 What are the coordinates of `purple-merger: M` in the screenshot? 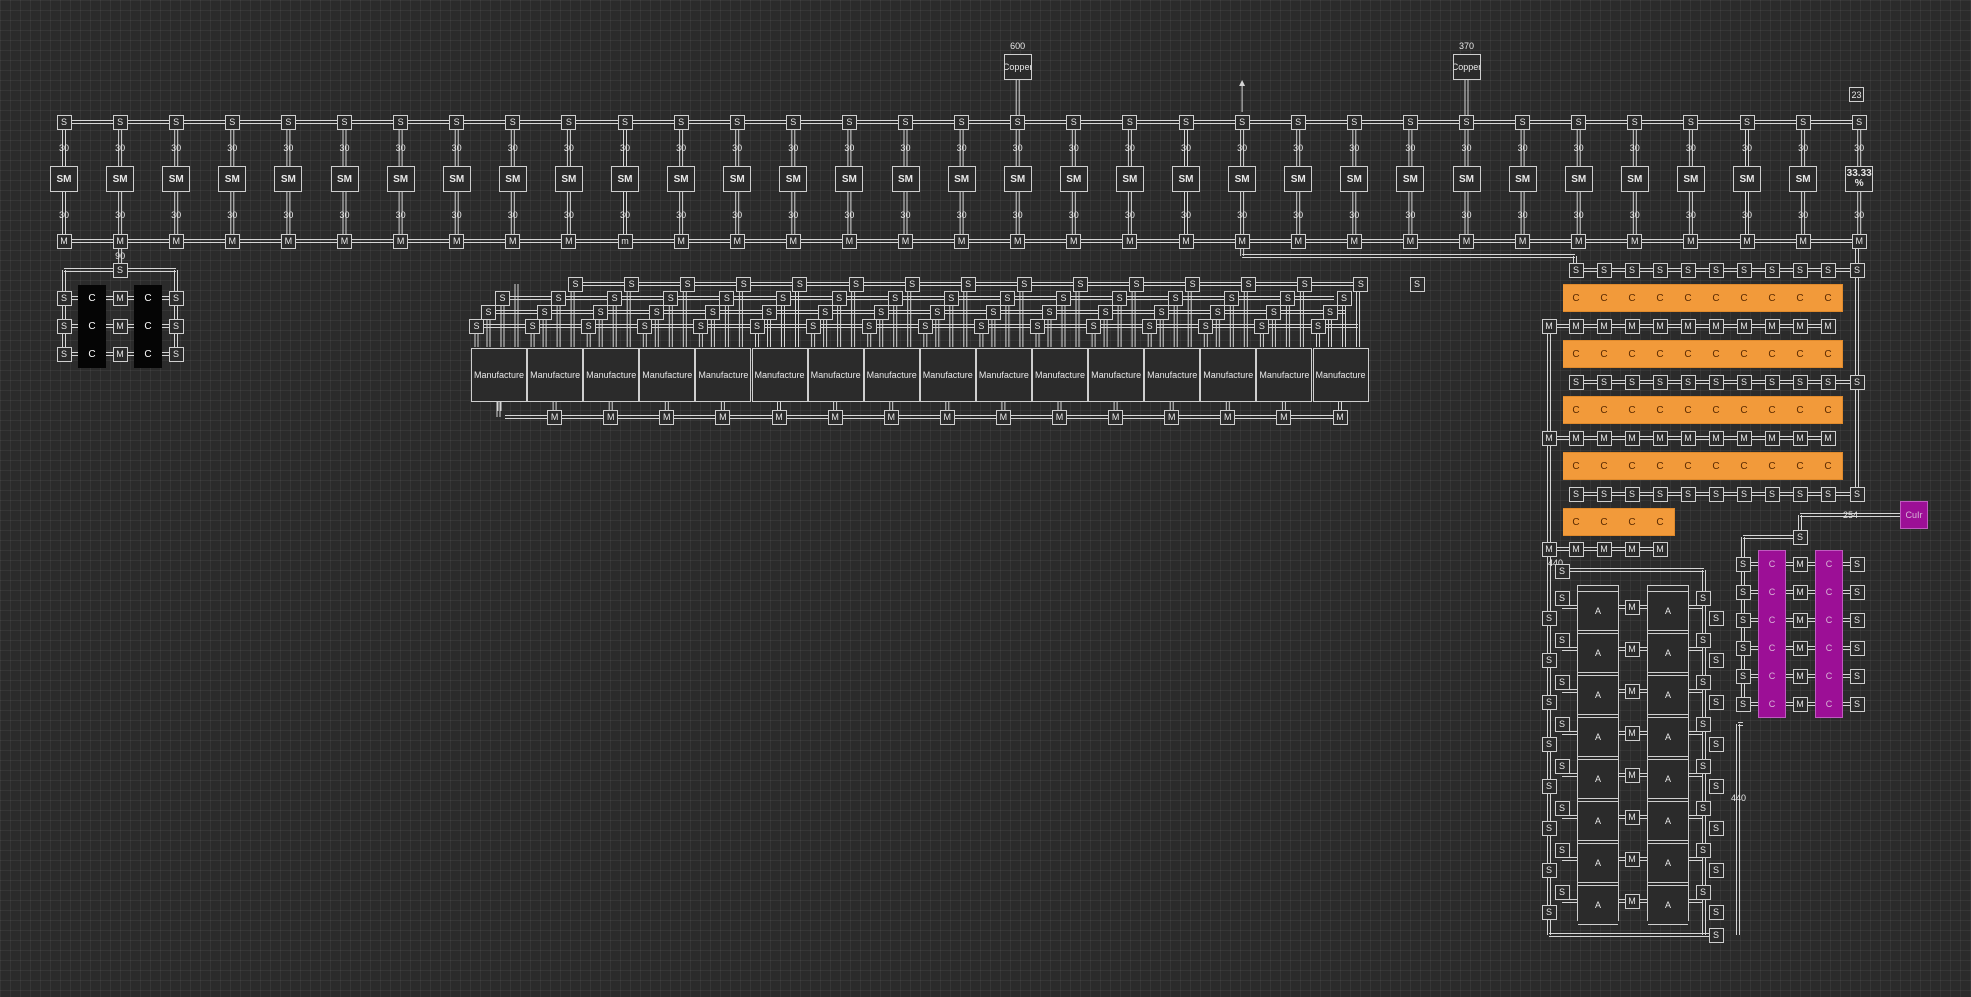 It's located at (1800, 648).